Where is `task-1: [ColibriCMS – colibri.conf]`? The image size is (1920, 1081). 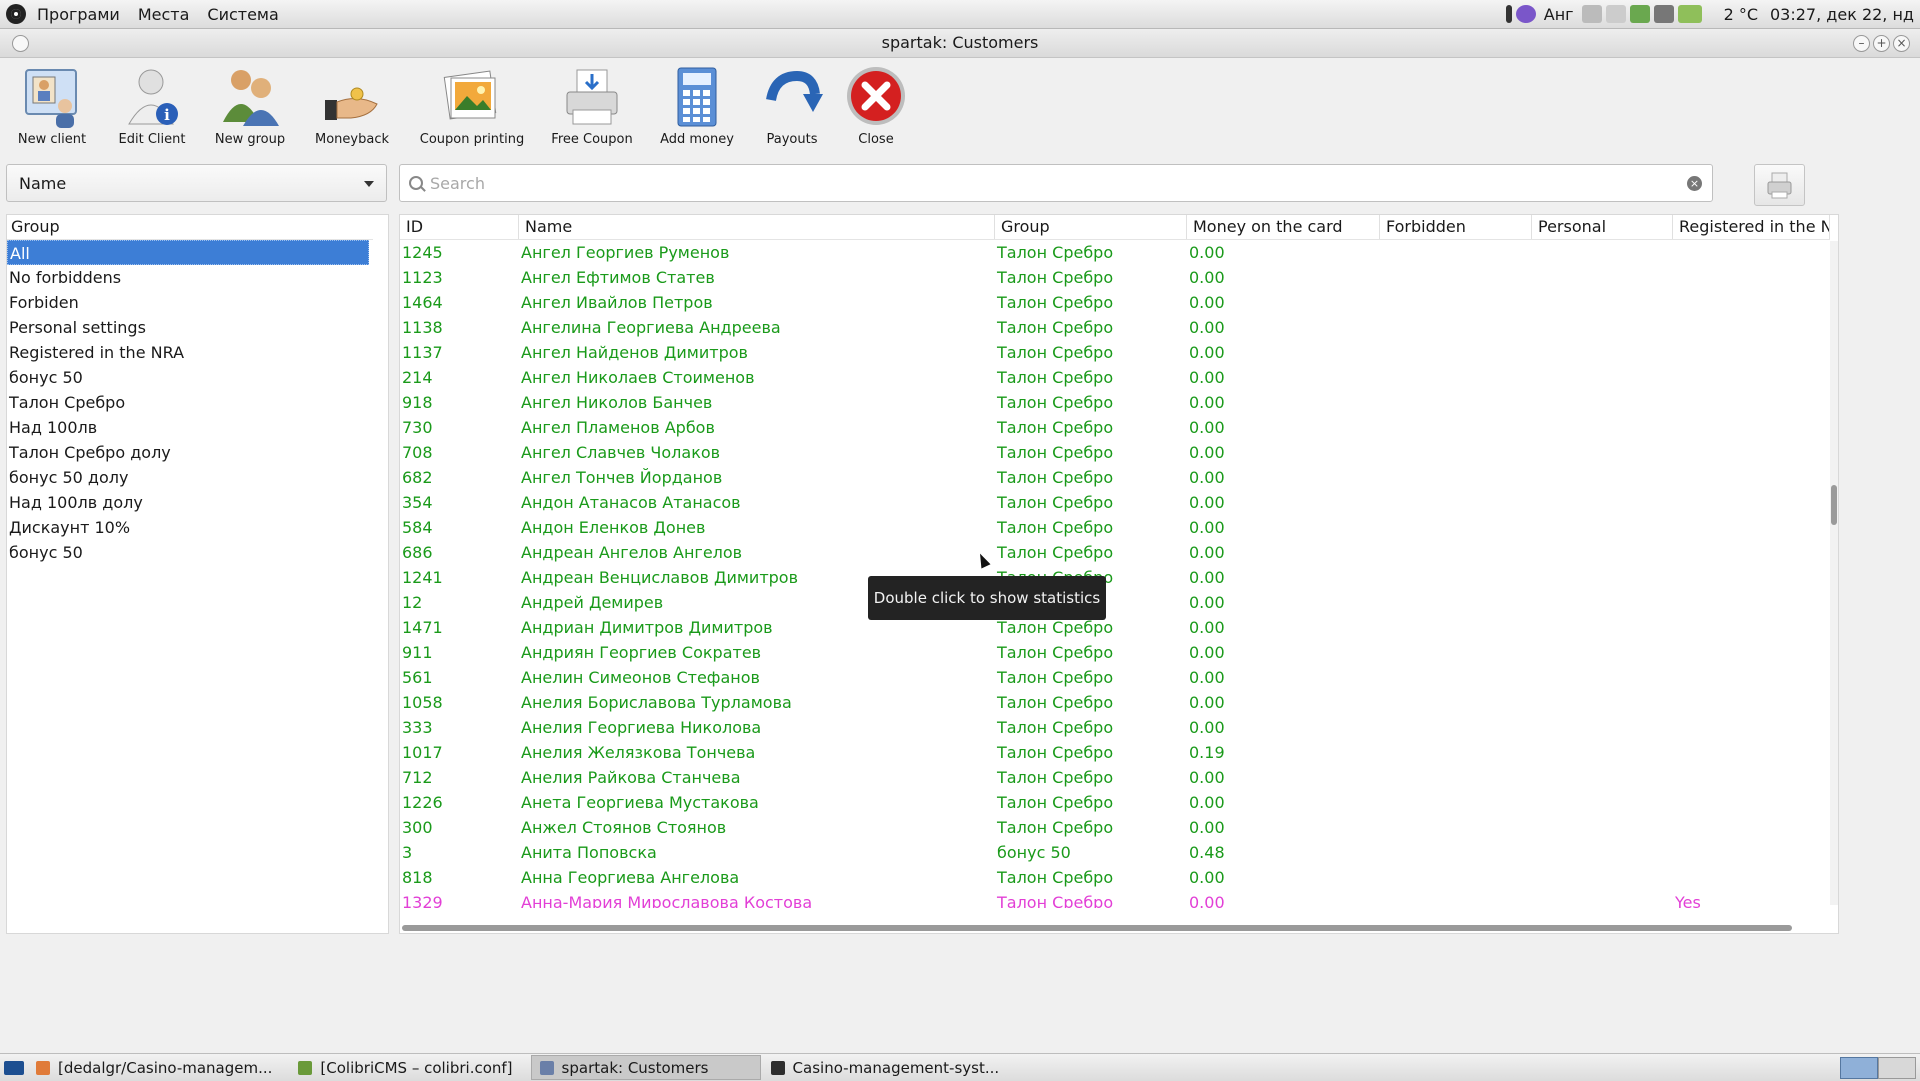 task-1: [ColibriCMS – colibri.conf] is located at coordinates (405, 1067).